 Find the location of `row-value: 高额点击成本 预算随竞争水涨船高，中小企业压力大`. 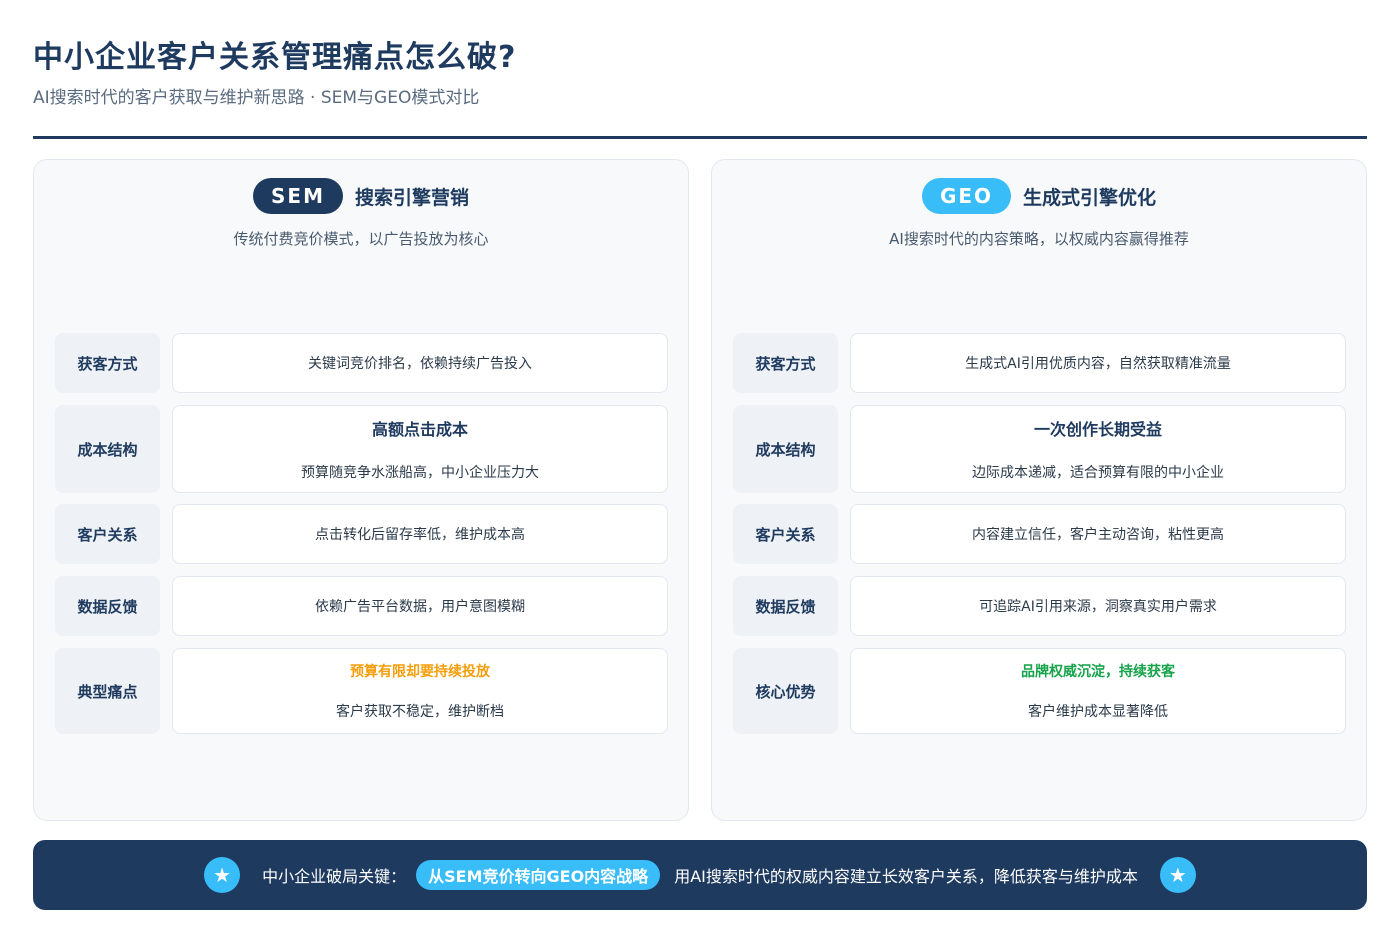

row-value: 高额点击成本 预算随竞争水涨船高，中小企业压力大 is located at coordinates (420, 449).